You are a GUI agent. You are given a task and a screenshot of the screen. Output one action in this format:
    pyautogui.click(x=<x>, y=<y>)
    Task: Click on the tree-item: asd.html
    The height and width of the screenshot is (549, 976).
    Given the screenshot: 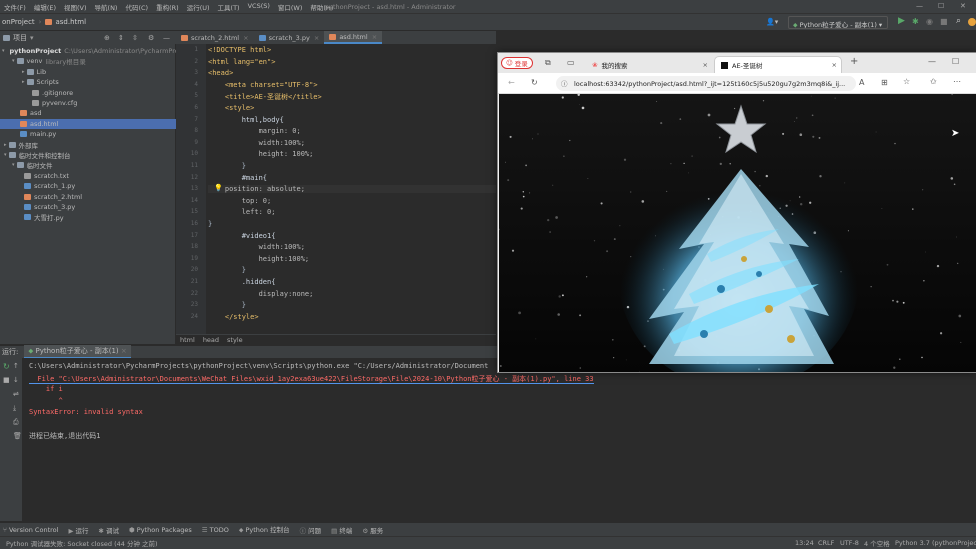 What is the action you would take?
    pyautogui.click(x=88, y=123)
    